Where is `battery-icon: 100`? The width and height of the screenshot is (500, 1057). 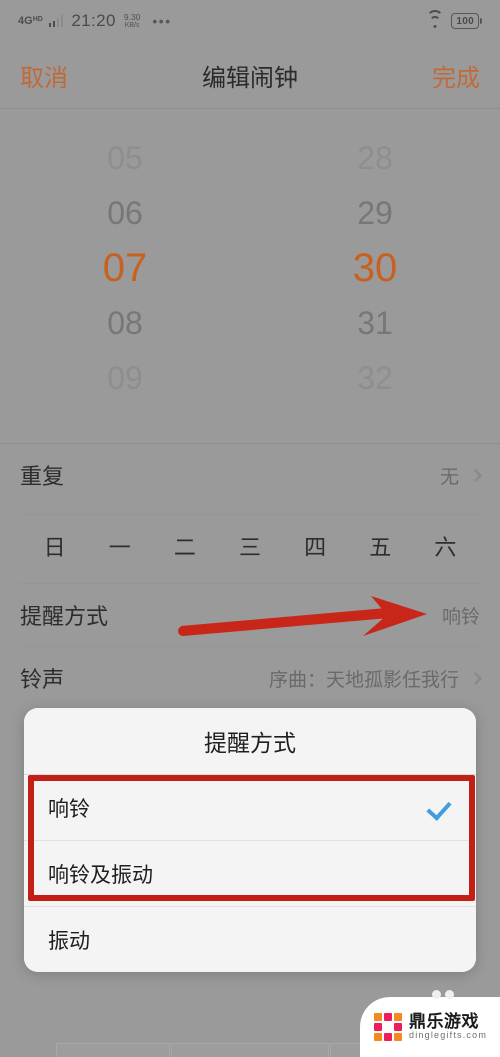
battery-icon: 100 is located at coordinates (466, 21).